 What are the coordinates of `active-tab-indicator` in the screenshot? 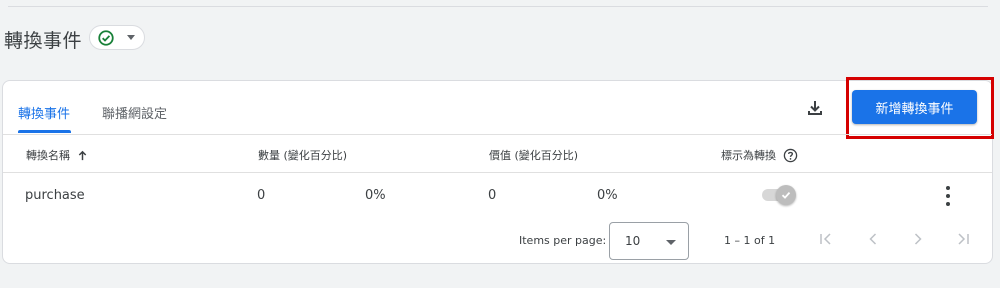 It's located at (44, 131).